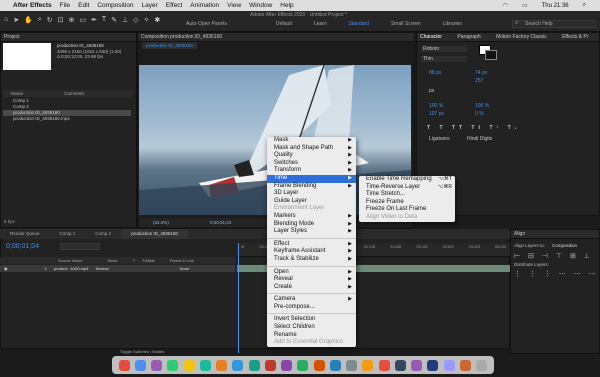 This screenshot has height=377, width=600. Describe the element at coordinates (157, 20) in the screenshot. I see `puppet-tool-icon: ✱` at that location.